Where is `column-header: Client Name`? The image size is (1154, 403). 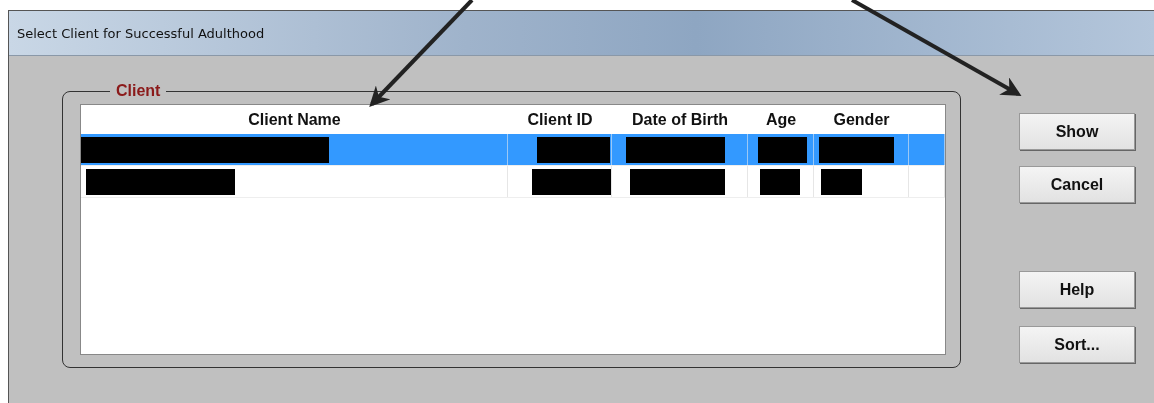
column-header: Client Name is located at coordinates (294, 119).